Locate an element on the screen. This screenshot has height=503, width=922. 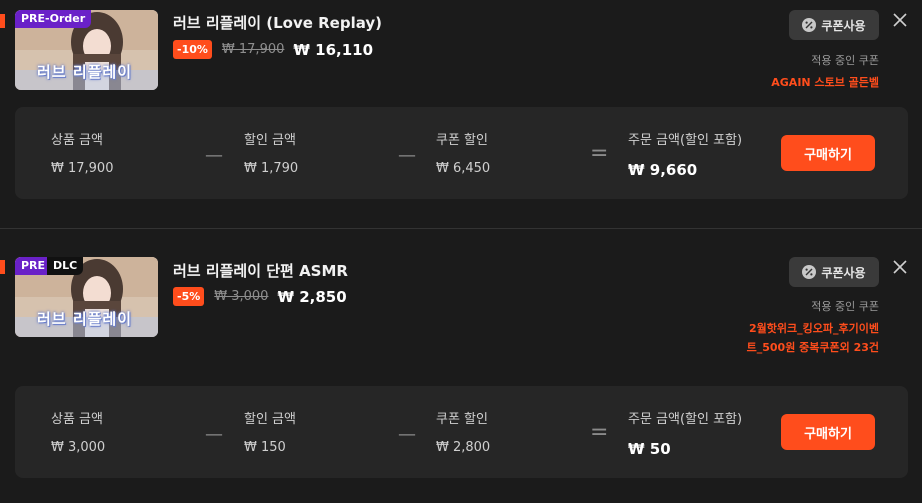
coupon-discount-col: 쿠폰 할인 ₩ 6,450 is located at coordinates (463, 152).